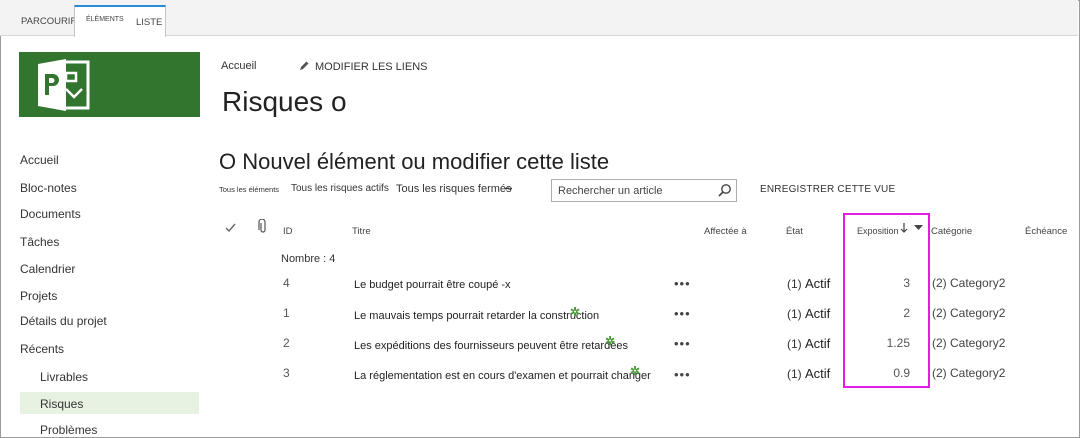 This screenshot has width=1080, height=438. I want to click on nav-item-project-details: Détails du projet, so click(63, 321).